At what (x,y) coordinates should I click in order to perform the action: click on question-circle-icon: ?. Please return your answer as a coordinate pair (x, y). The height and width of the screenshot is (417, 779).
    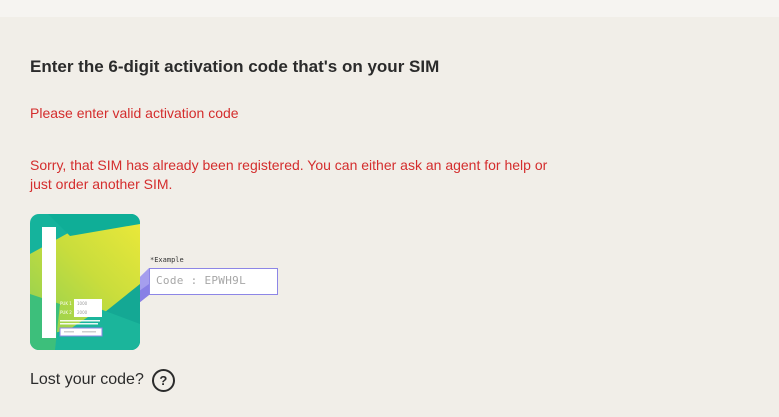
    Looking at the image, I should click on (163, 380).